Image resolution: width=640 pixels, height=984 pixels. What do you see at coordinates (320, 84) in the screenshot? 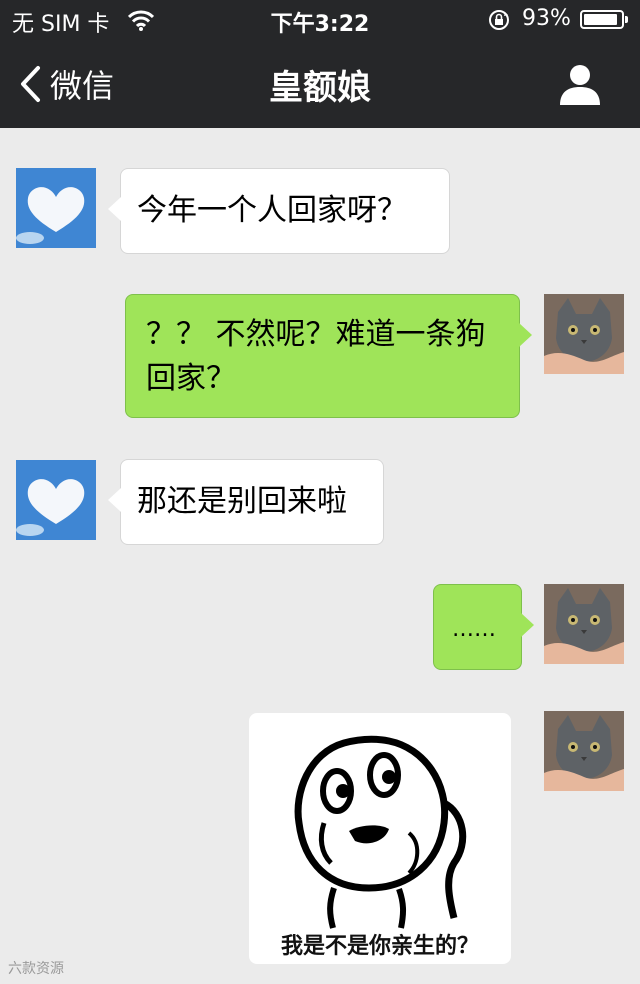
I see `nav-bar: 微信 皇额娘` at bounding box center [320, 84].